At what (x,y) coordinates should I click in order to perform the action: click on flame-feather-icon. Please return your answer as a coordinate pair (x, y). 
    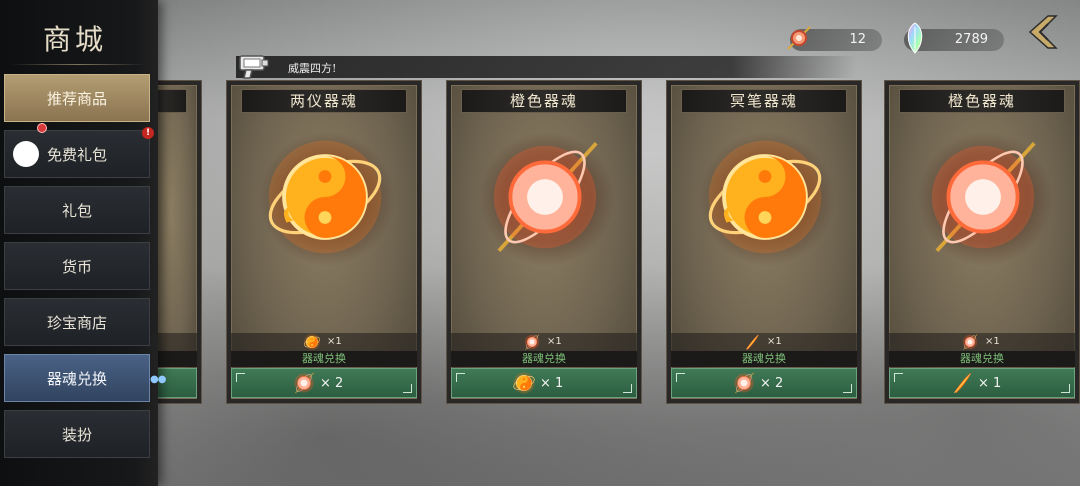
    Looking at the image, I should click on (962, 385).